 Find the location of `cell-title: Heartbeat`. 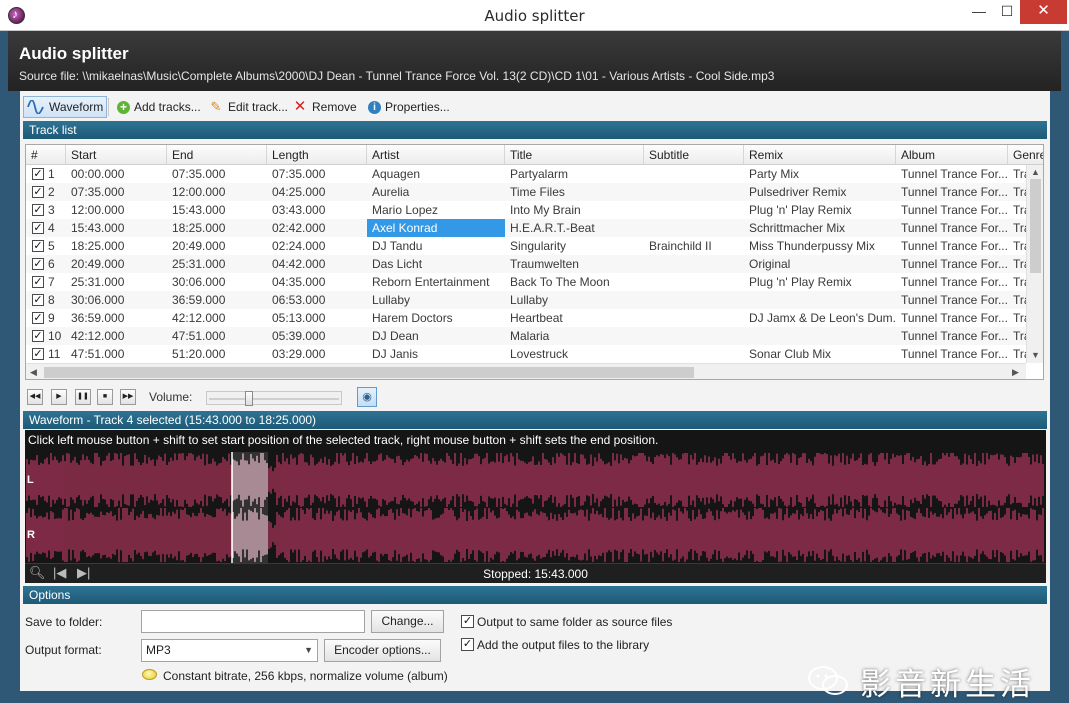

cell-title: Heartbeat is located at coordinates (574, 318).